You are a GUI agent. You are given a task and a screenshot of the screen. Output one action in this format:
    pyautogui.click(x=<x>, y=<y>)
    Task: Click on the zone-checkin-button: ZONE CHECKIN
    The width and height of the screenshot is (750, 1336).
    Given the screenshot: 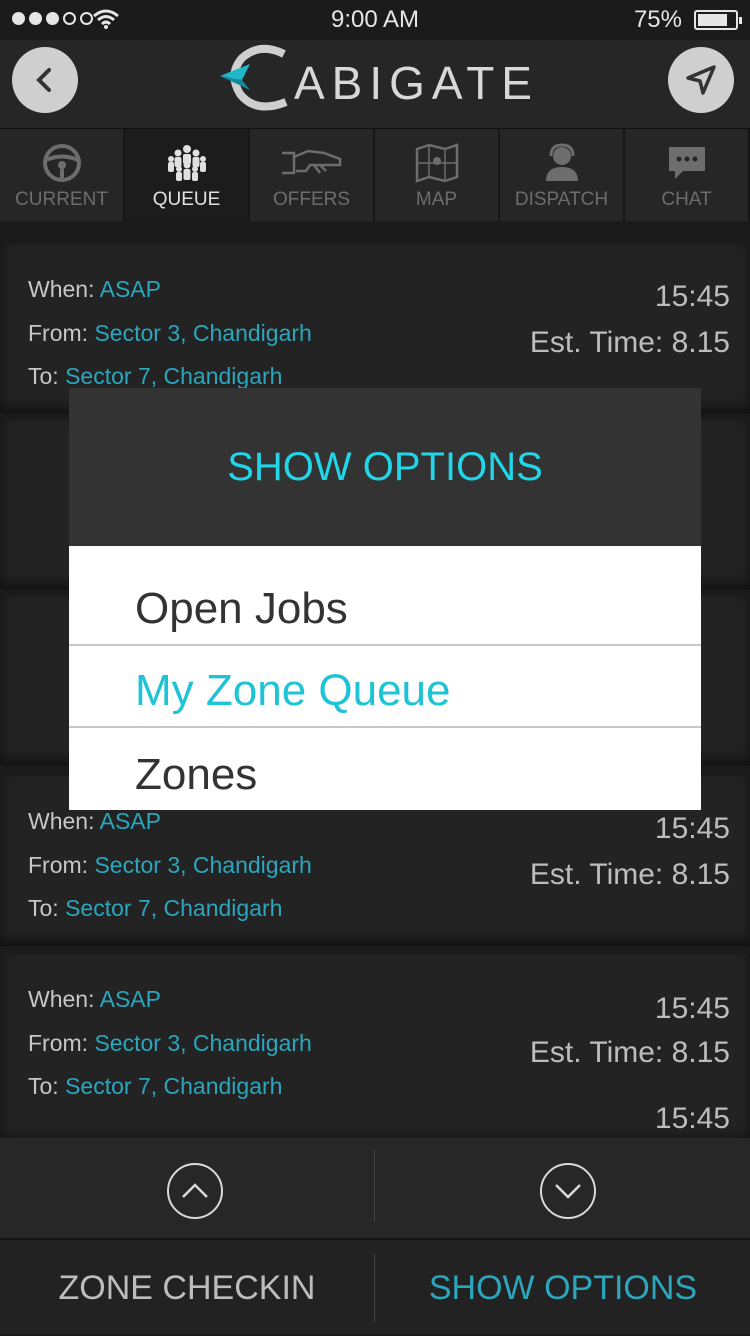 What is the action you would take?
    pyautogui.click(x=187, y=1288)
    